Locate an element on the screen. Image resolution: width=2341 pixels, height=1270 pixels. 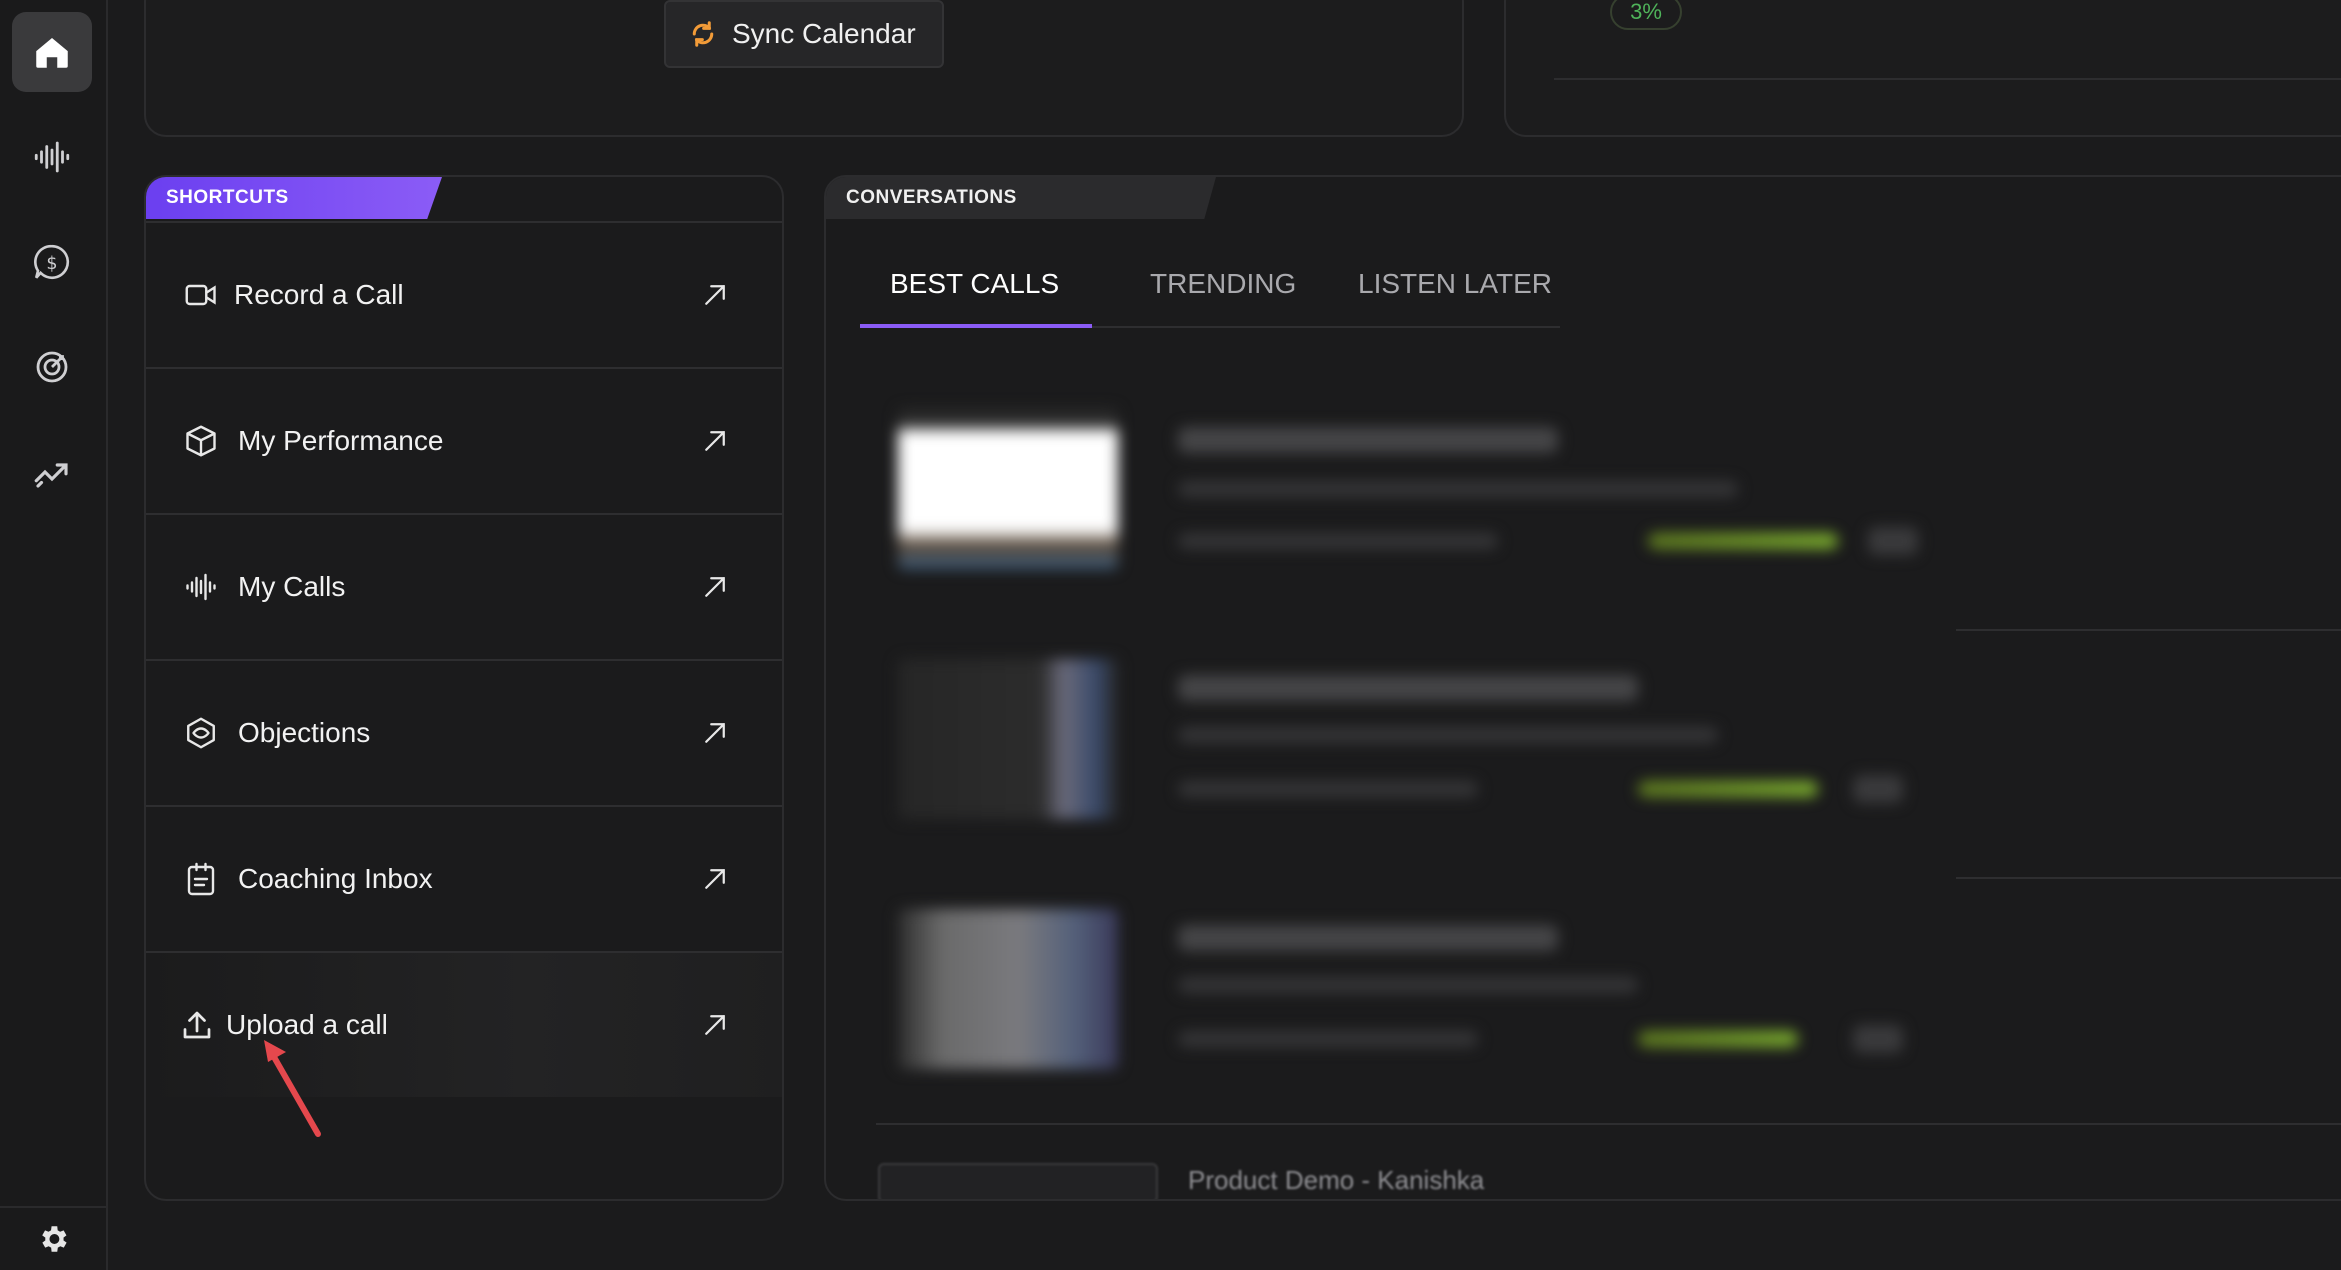
conversations-tag: CONVERSATIONS is located at coordinates (1021, 198).